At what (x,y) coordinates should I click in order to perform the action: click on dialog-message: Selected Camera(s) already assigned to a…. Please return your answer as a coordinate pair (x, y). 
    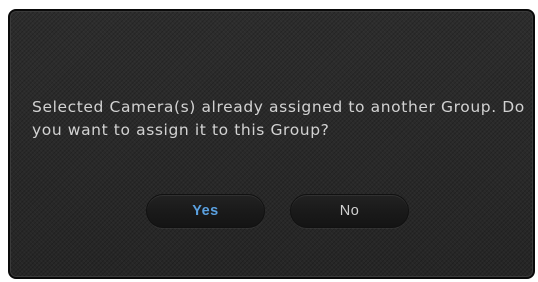
    Looking at the image, I should click on (278, 118).